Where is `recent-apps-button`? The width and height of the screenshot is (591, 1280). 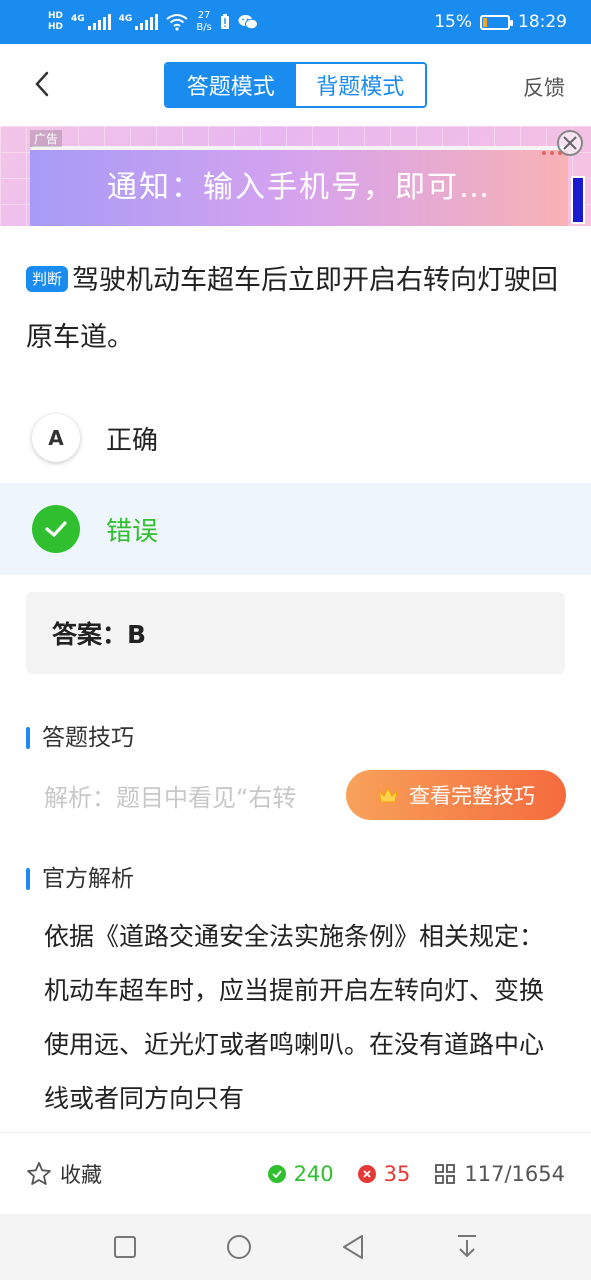
recent-apps-button is located at coordinates (125, 1247).